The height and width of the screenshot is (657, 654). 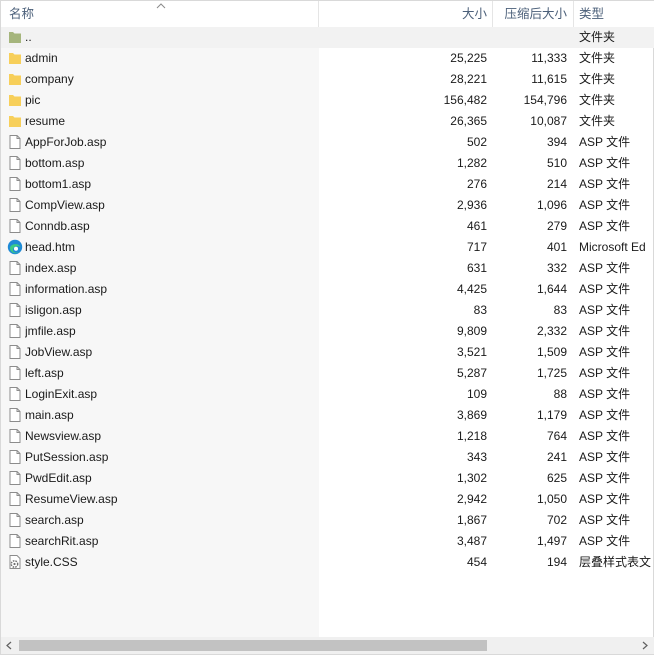 What do you see at coordinates (465, 100) in the screenshot?
I see `file-size: 156,482` at bounding box center [465, 100].